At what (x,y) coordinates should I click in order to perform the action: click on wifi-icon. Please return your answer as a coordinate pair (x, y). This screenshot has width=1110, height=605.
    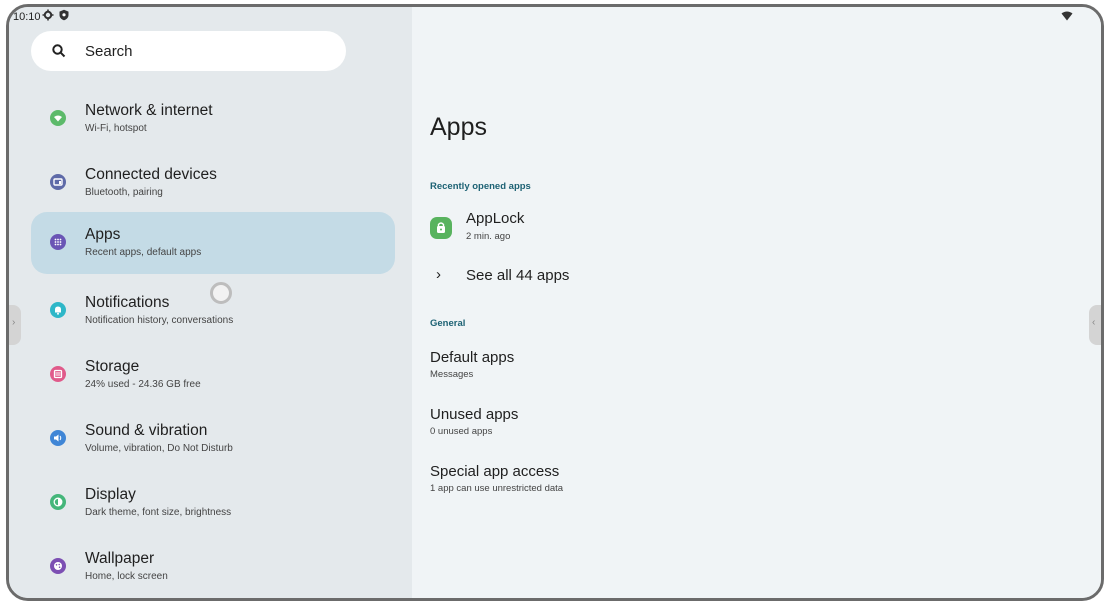
    Looking at the image, I should click on (58, 118).